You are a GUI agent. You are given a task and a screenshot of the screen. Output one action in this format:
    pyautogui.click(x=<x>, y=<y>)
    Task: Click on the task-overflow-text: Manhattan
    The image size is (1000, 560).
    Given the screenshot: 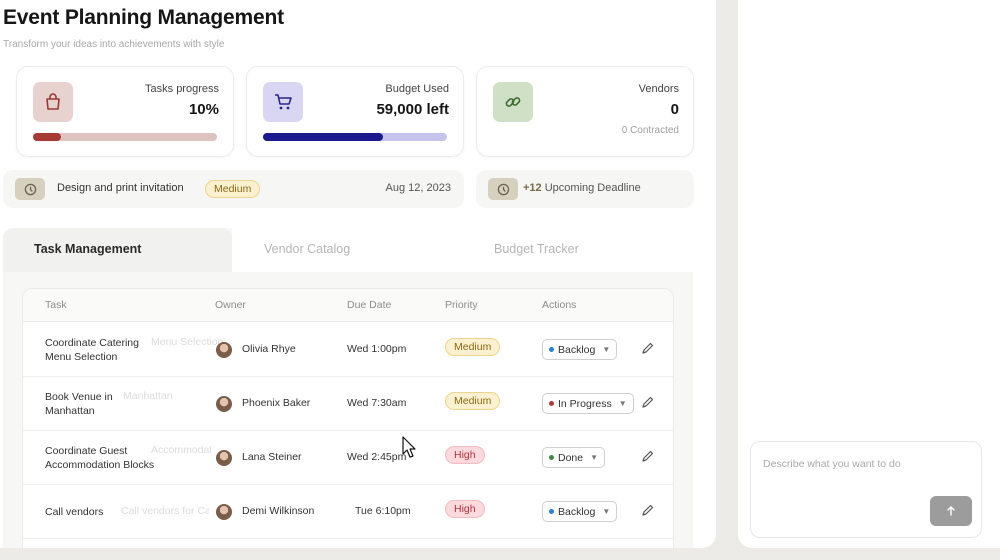 What is the action you would take?
    pyautogui.click(x=148, y=396)
    